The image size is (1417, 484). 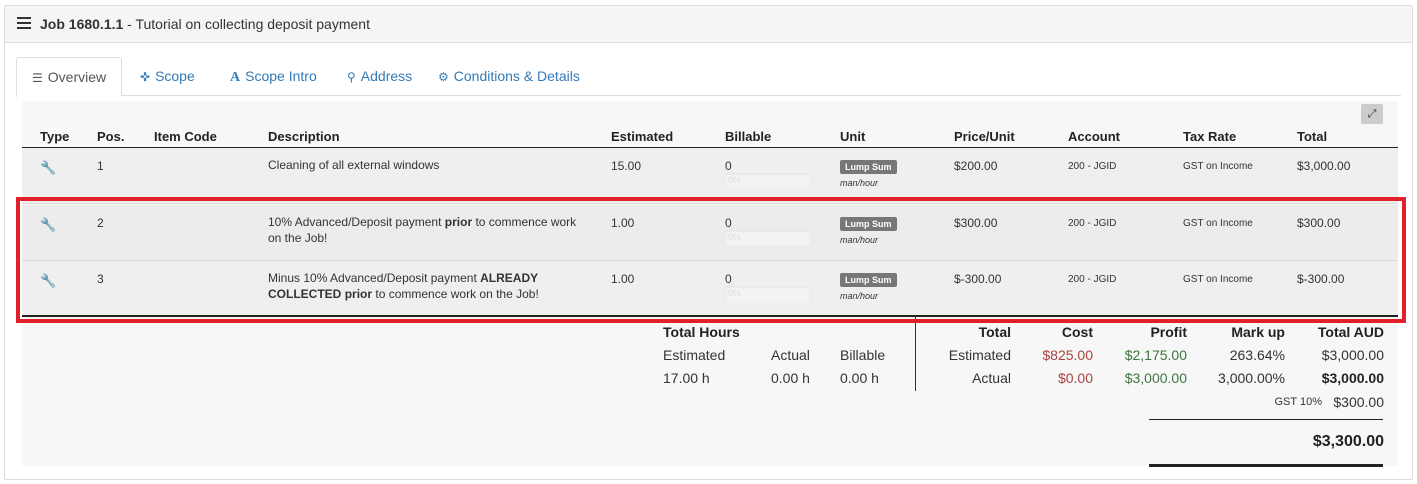 I want to click on estimated-profit: $2,175.00, so click(x=1155, y=355).